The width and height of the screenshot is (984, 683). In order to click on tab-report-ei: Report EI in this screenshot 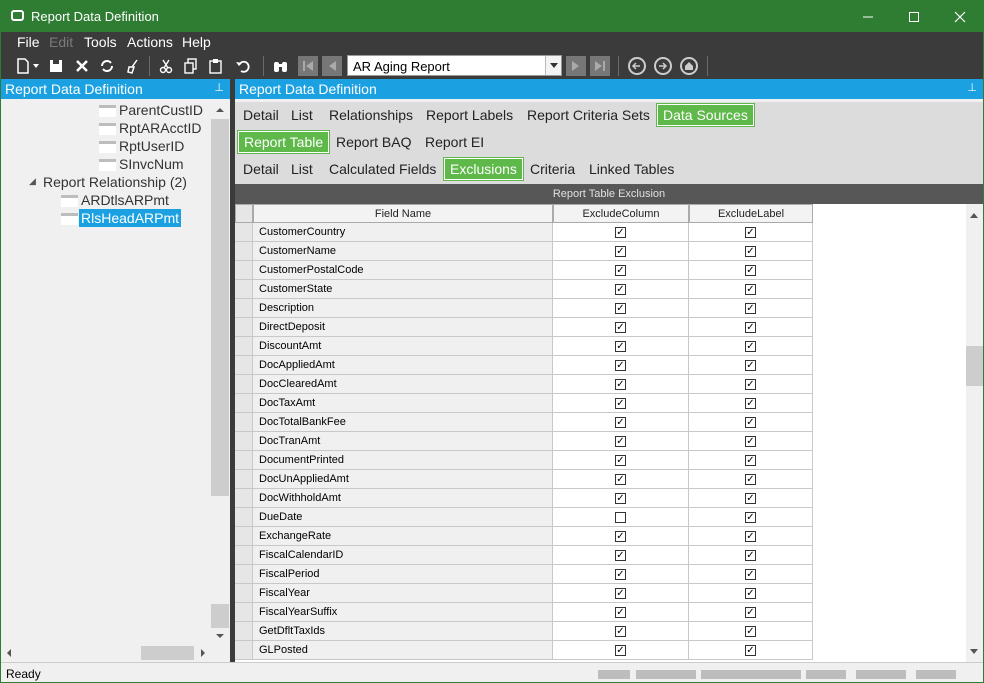, I will do `click(454, 144)`.